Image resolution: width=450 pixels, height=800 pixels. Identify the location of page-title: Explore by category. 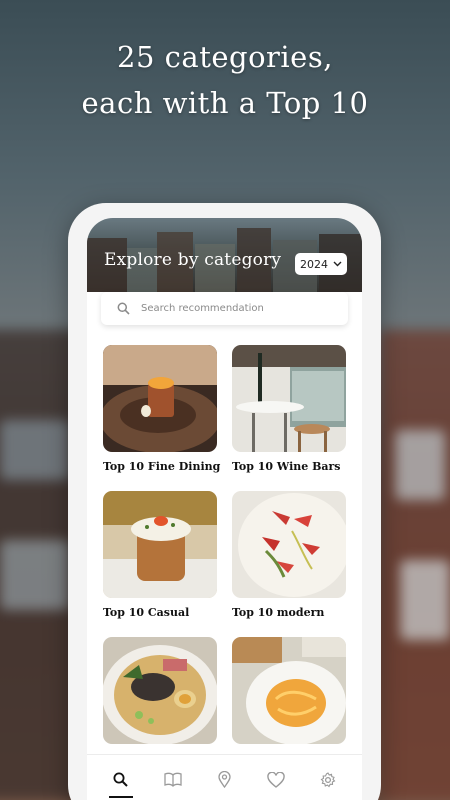
(193, 260).